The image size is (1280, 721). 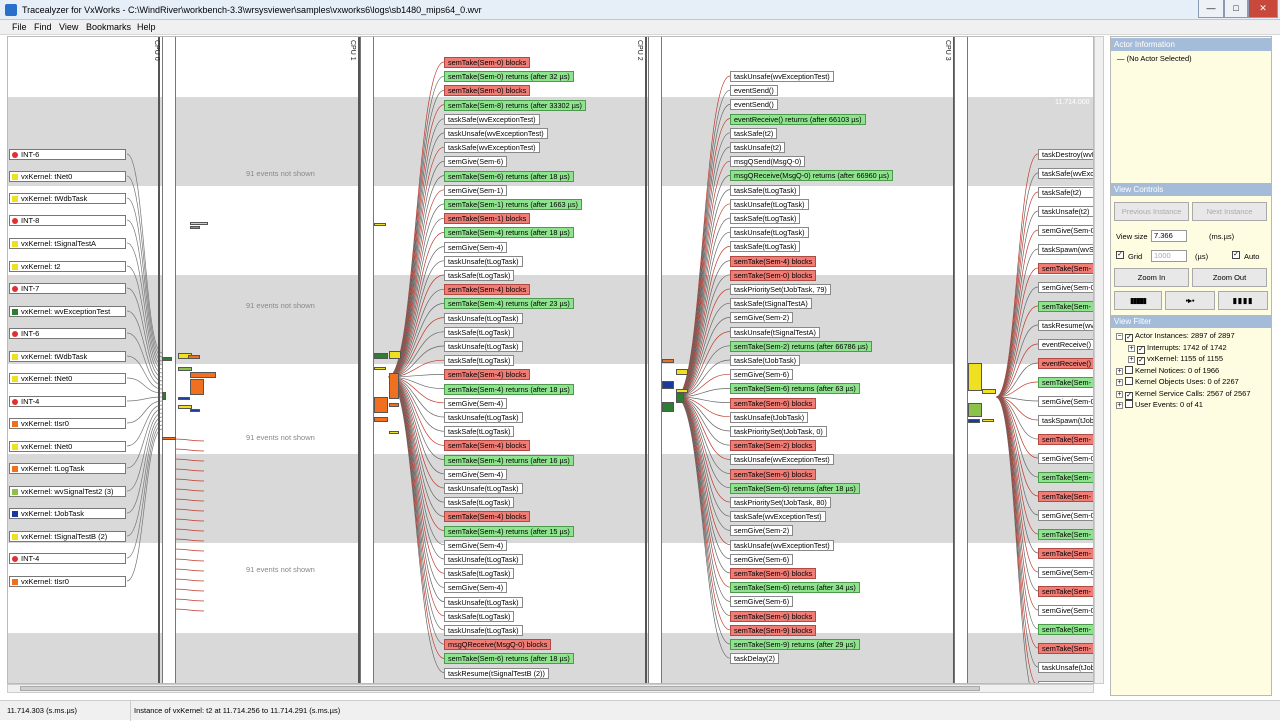 I want to click on event-label: semTake(Sem-4) returns (after 15 µs), so click(x=509, y=531).